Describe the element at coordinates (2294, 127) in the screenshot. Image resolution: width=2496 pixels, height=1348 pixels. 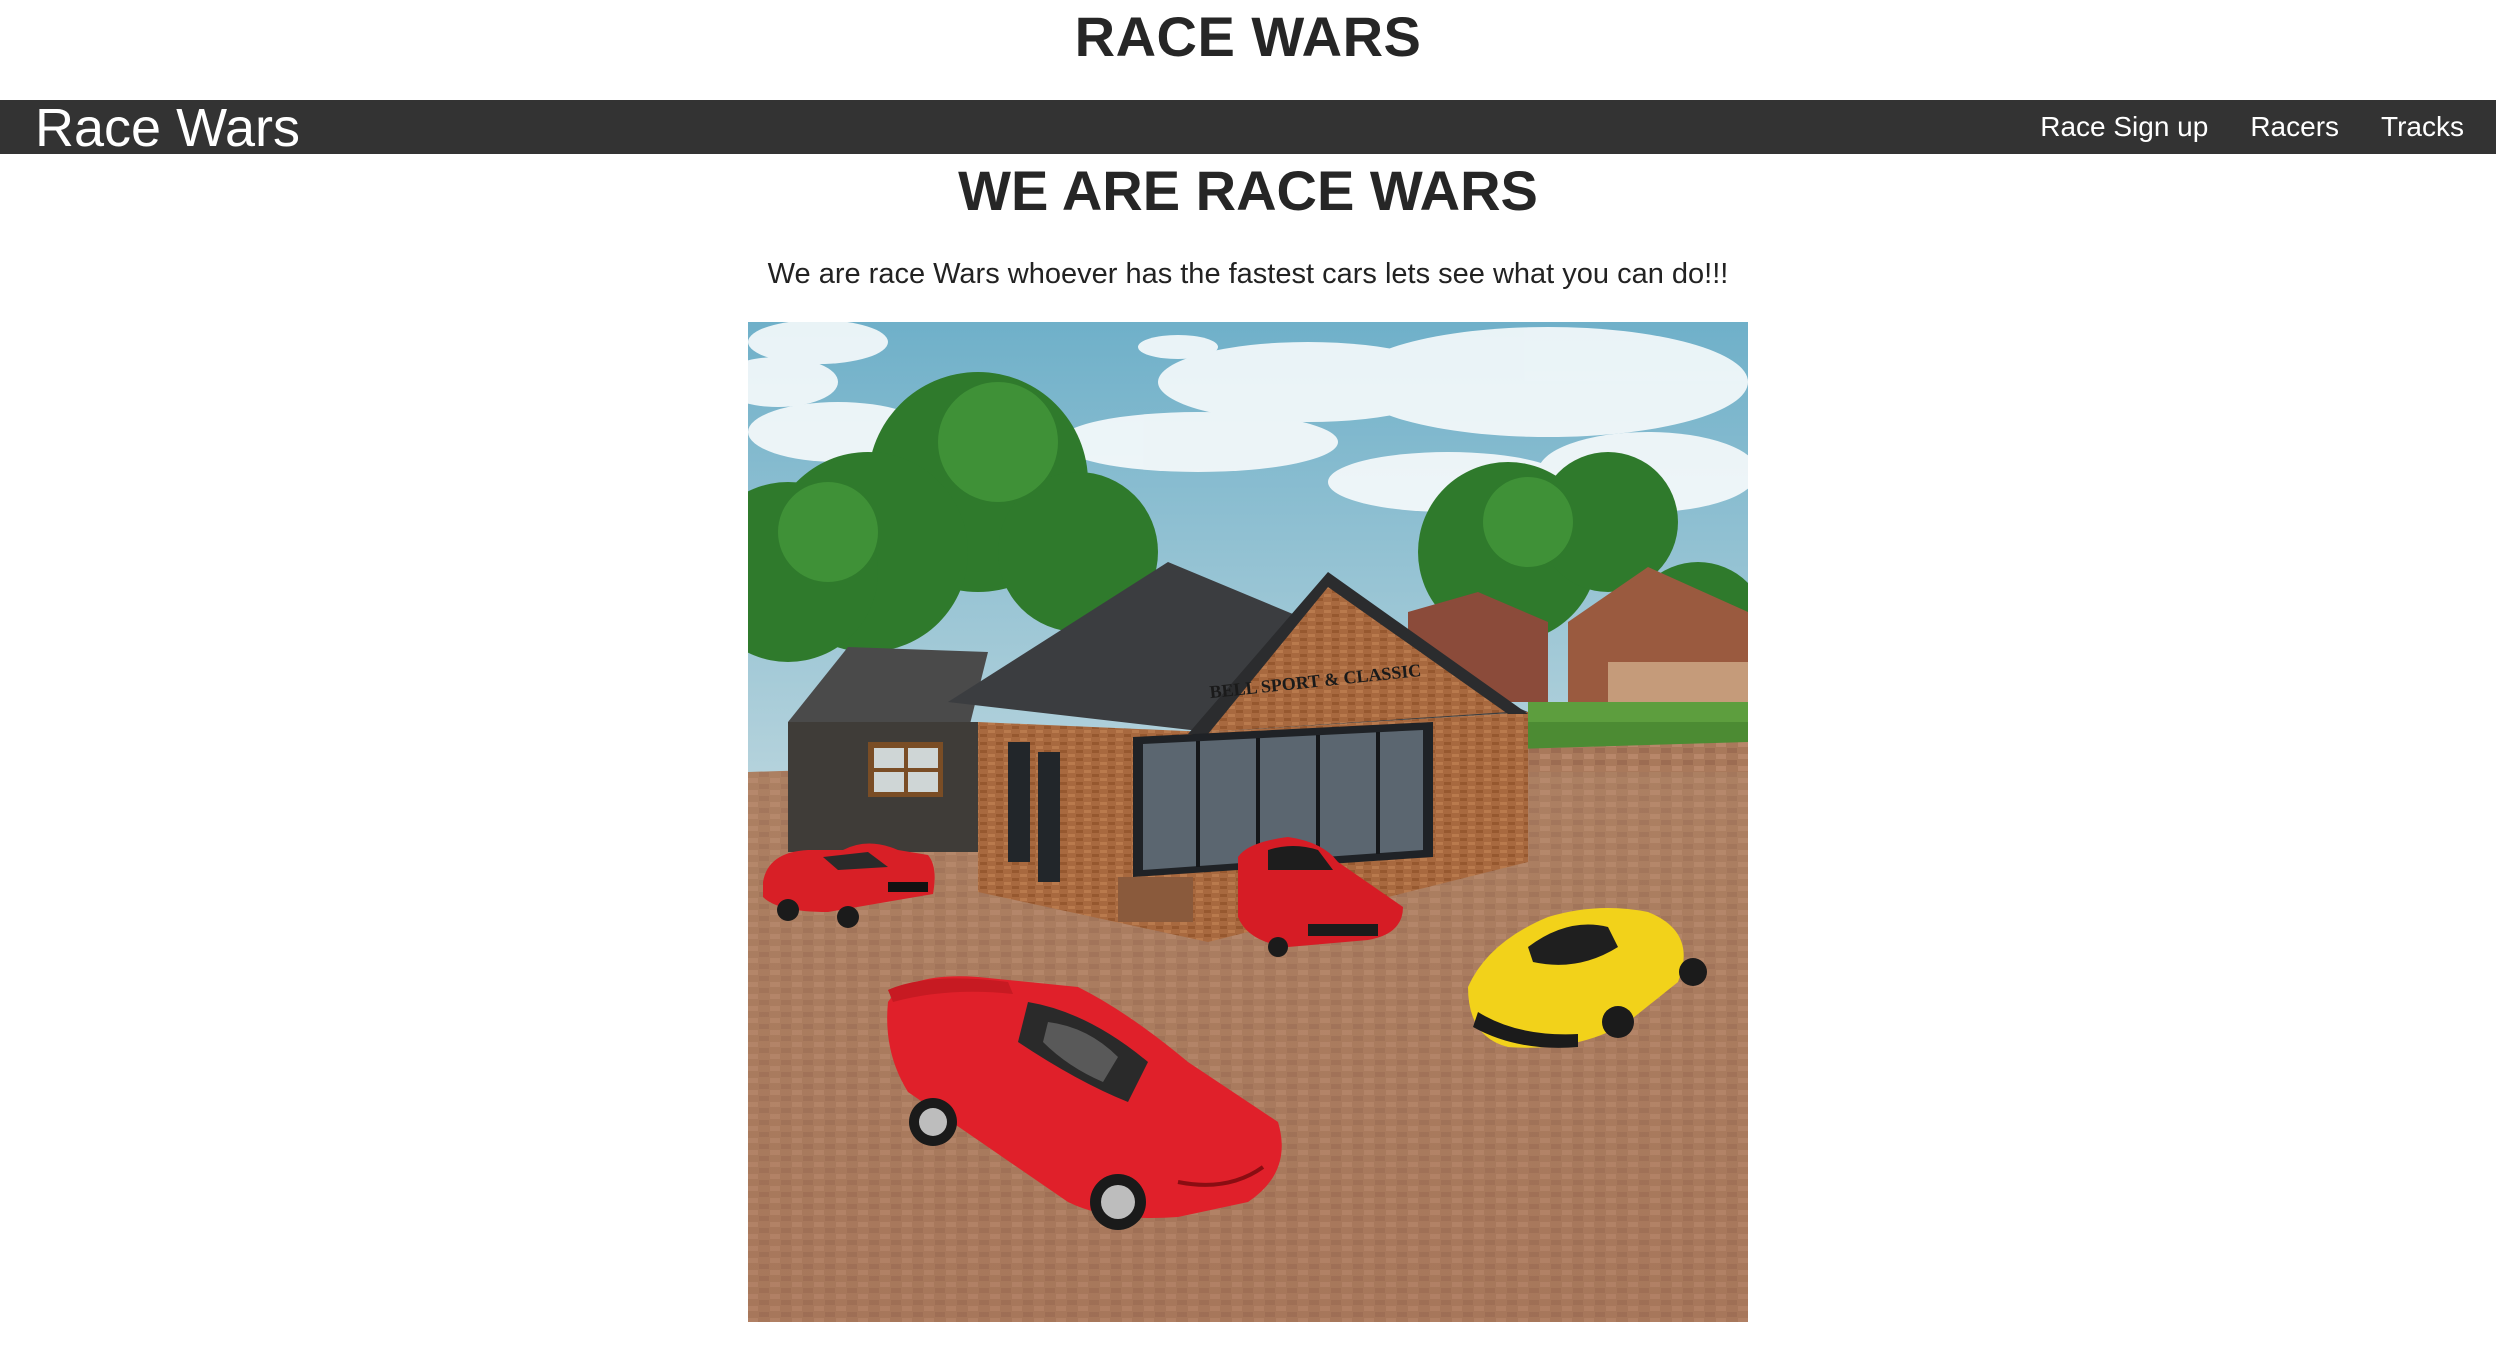
I see `nav-link-racers: Racers` at that location.